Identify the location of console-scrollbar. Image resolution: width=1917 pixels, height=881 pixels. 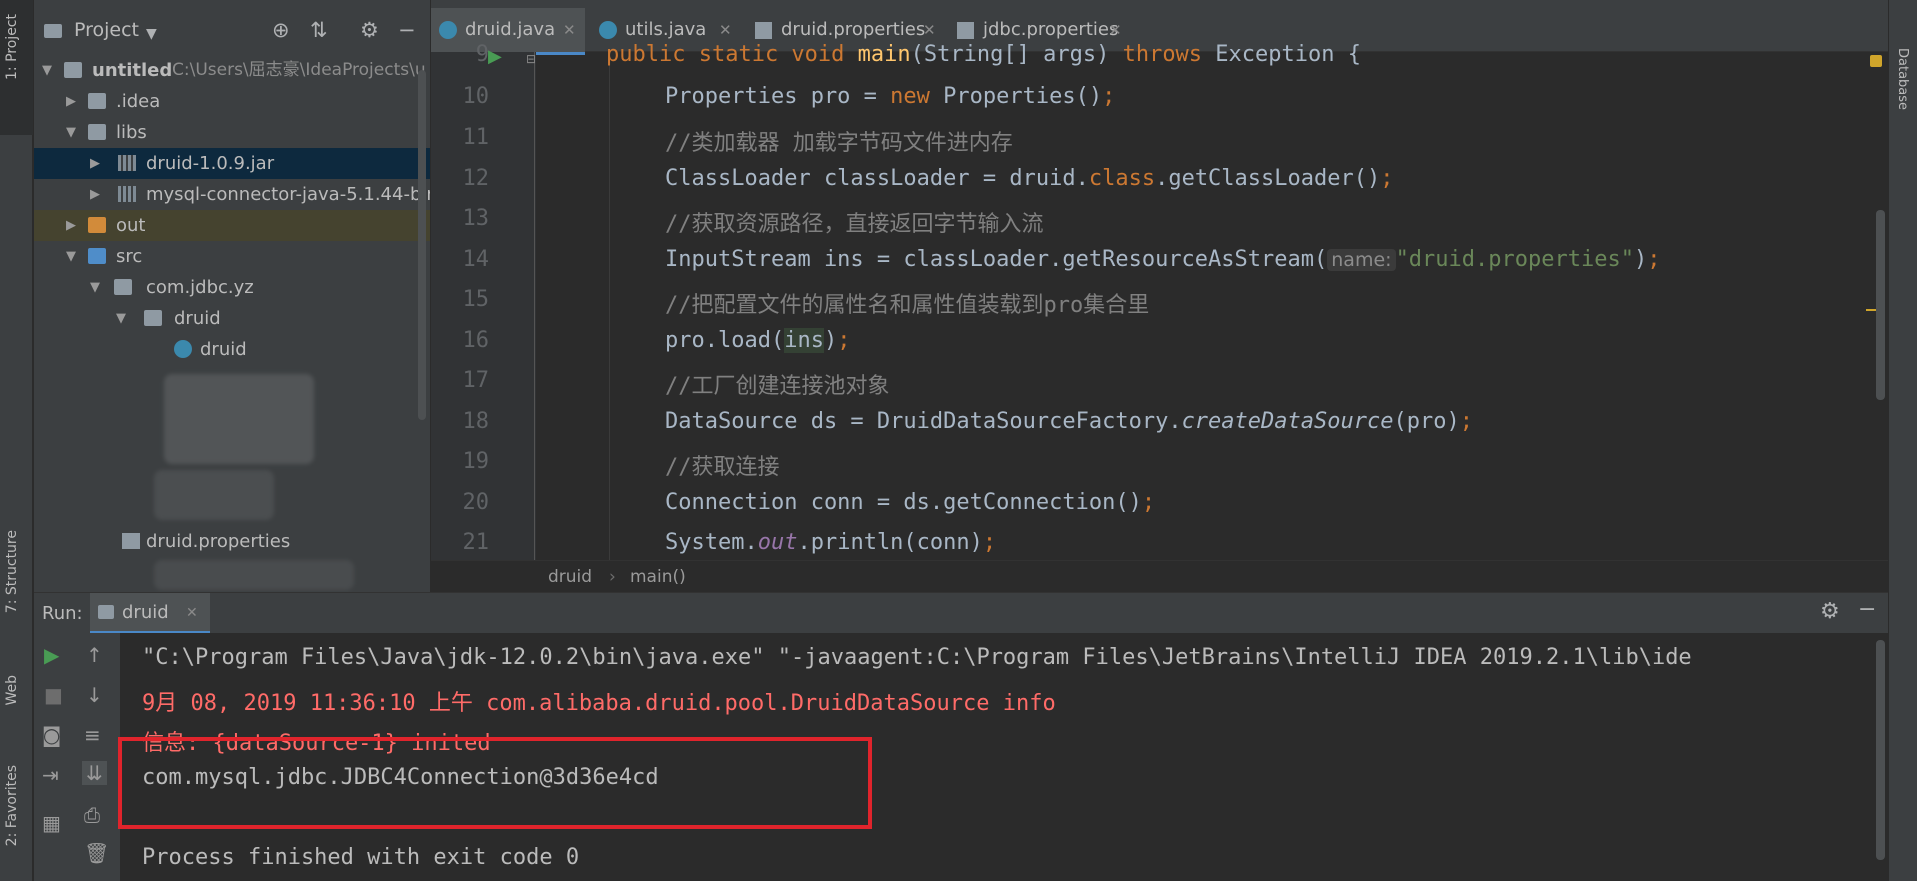
(1880, 750).